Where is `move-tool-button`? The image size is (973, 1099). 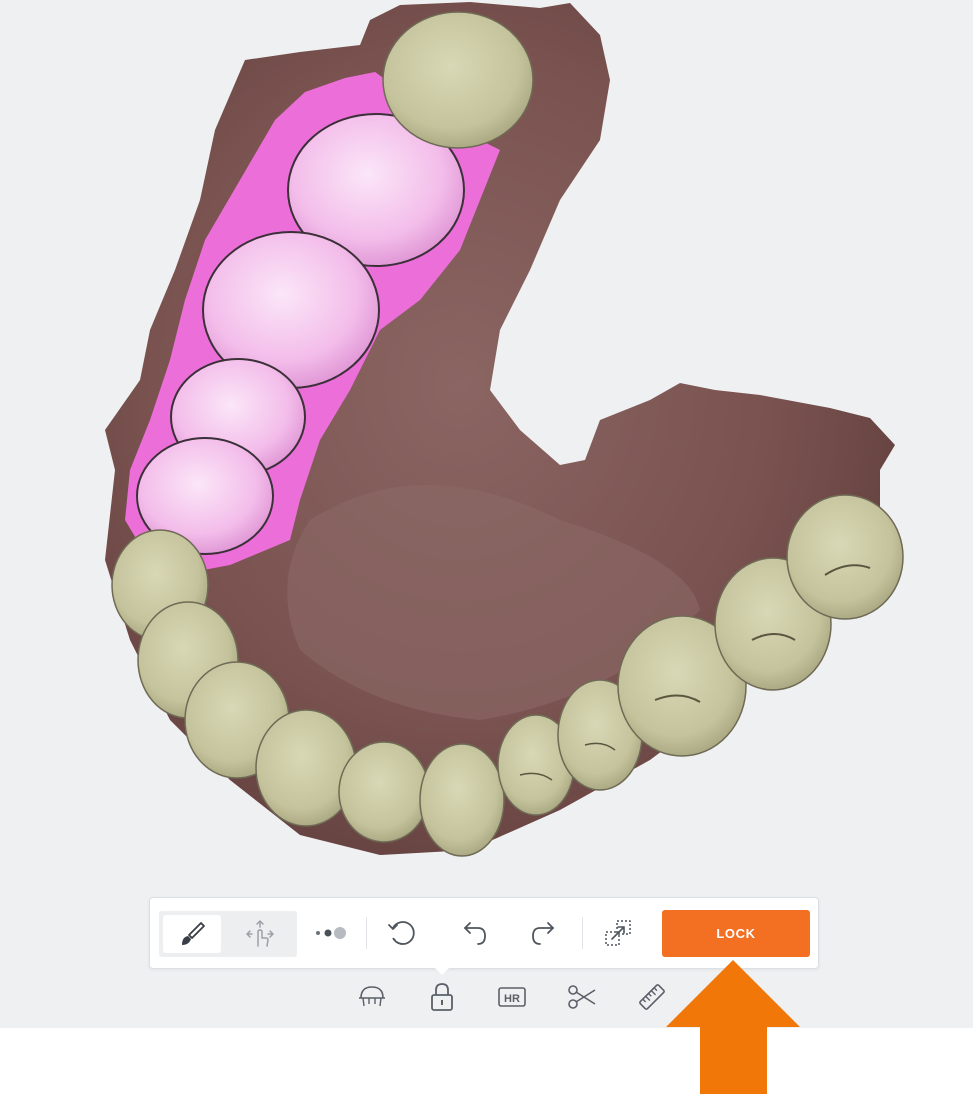
move-tool-button is located at coordinates (260, 934).